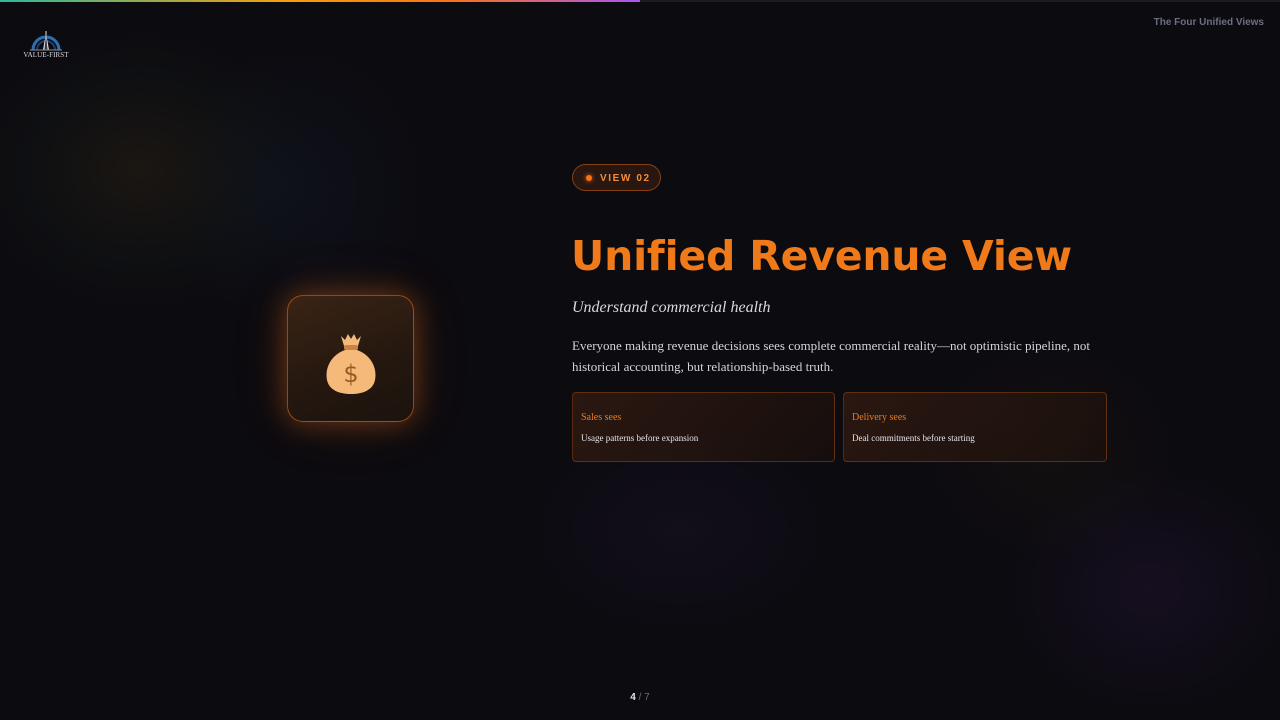  I want to click on progress-bar, so click(640, 1).